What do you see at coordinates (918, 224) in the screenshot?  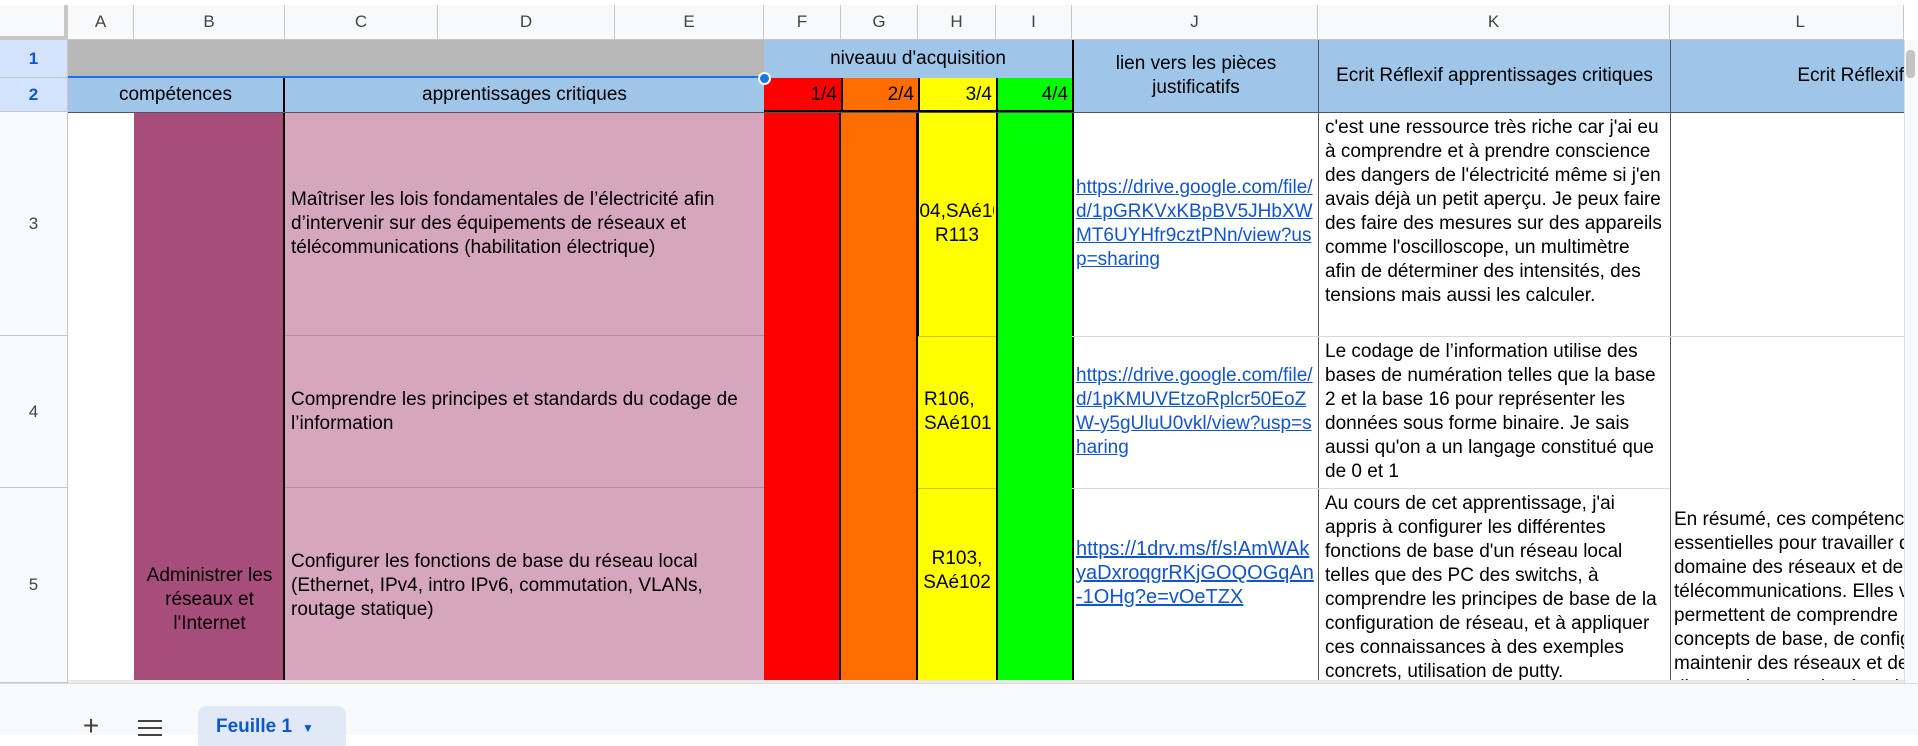 I see `level-divider-row3` at bounding box center [918, 224].